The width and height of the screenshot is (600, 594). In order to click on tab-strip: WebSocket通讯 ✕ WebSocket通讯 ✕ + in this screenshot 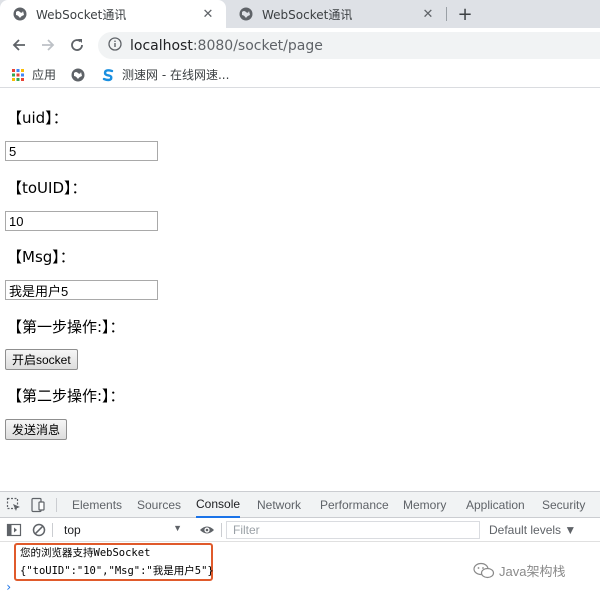, I will do `click(300, 14)`.